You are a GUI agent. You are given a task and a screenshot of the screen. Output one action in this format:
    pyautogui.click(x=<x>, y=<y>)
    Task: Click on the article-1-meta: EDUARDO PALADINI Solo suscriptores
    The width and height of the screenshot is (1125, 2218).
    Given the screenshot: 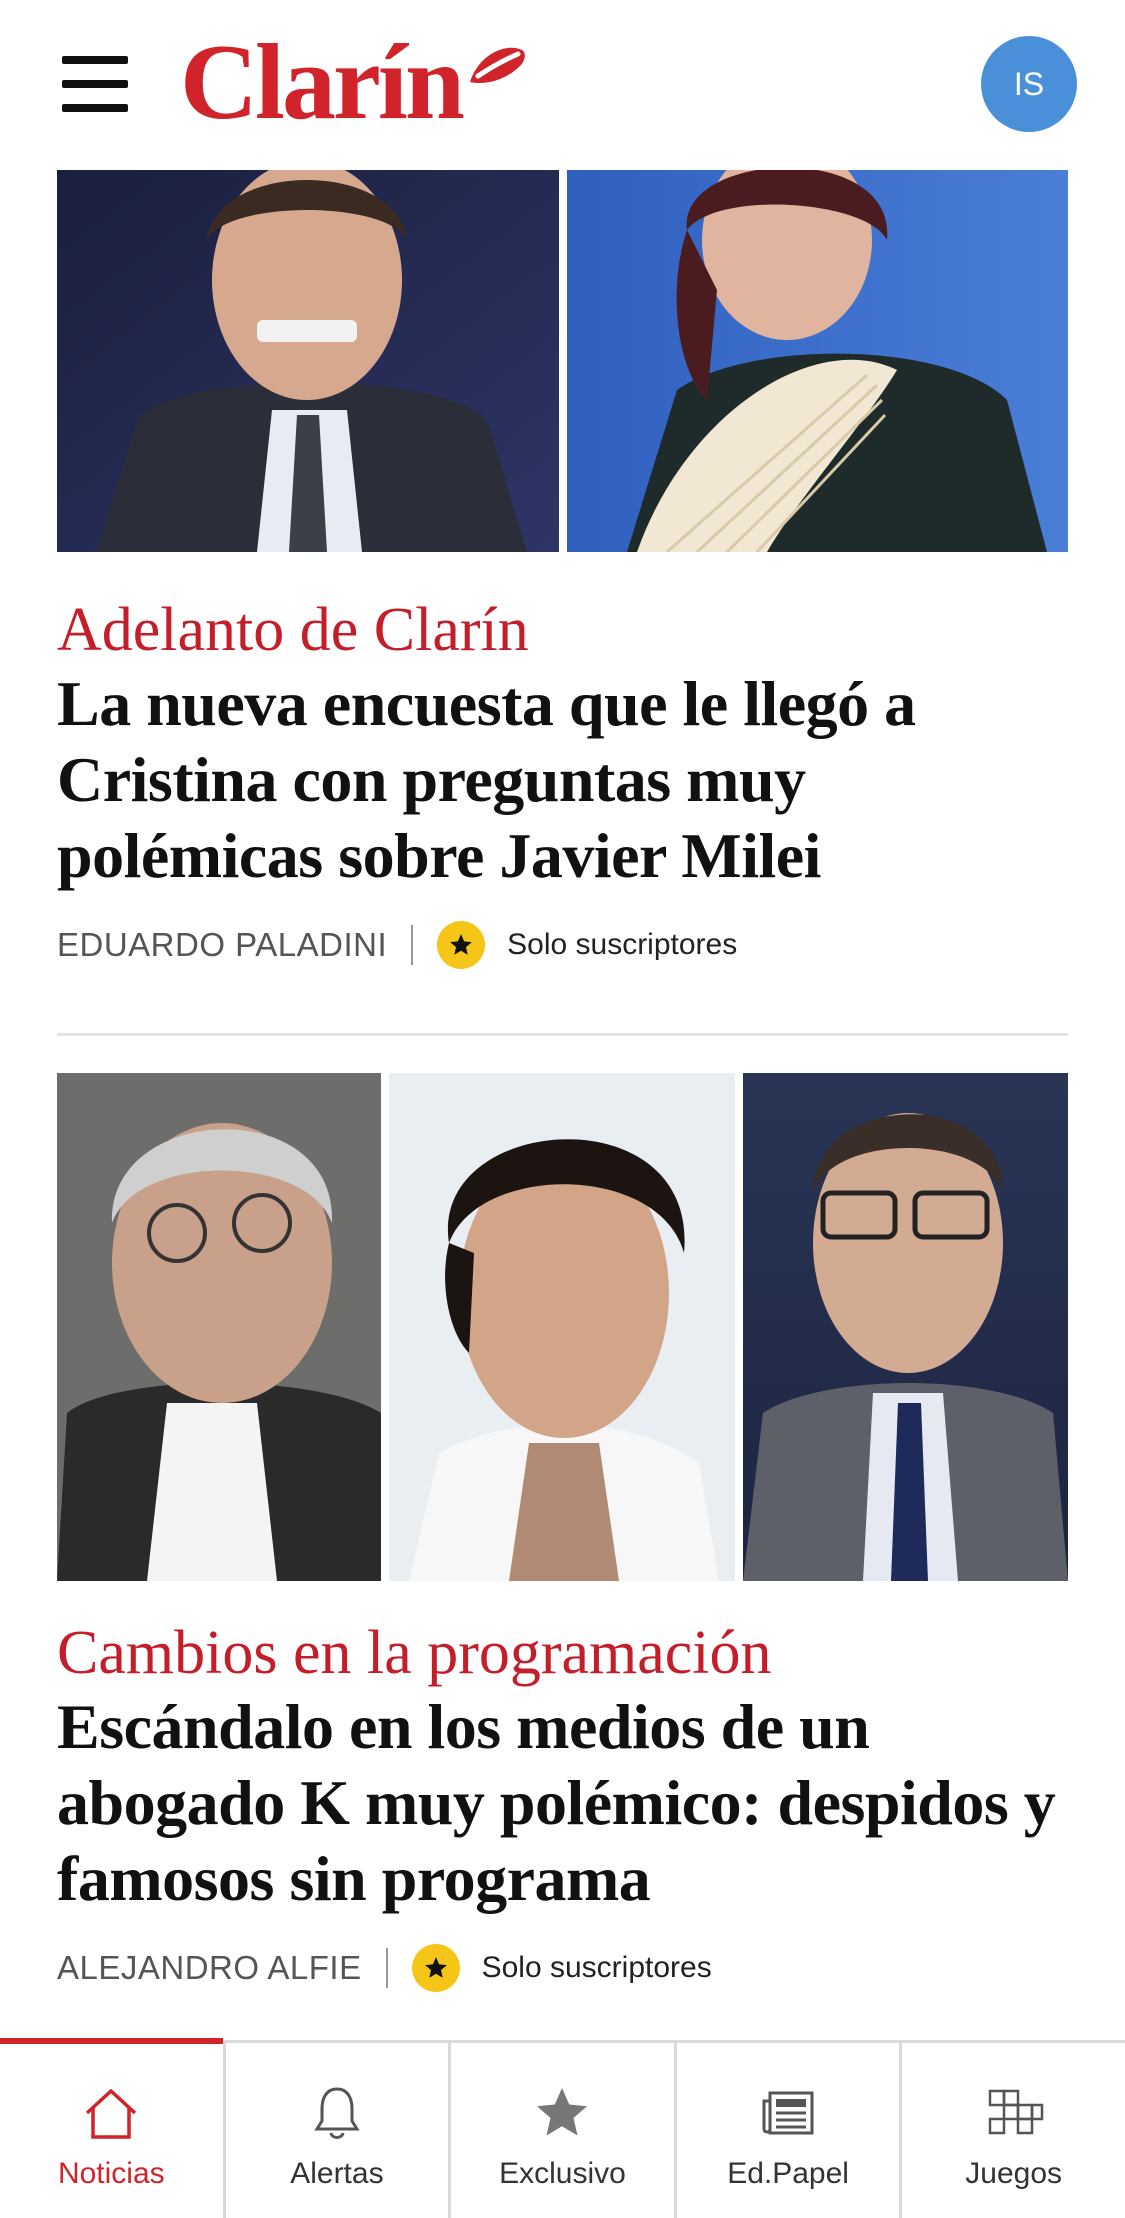 What is the action you would take?
    pyautogui.click(x=562, y=945)
    